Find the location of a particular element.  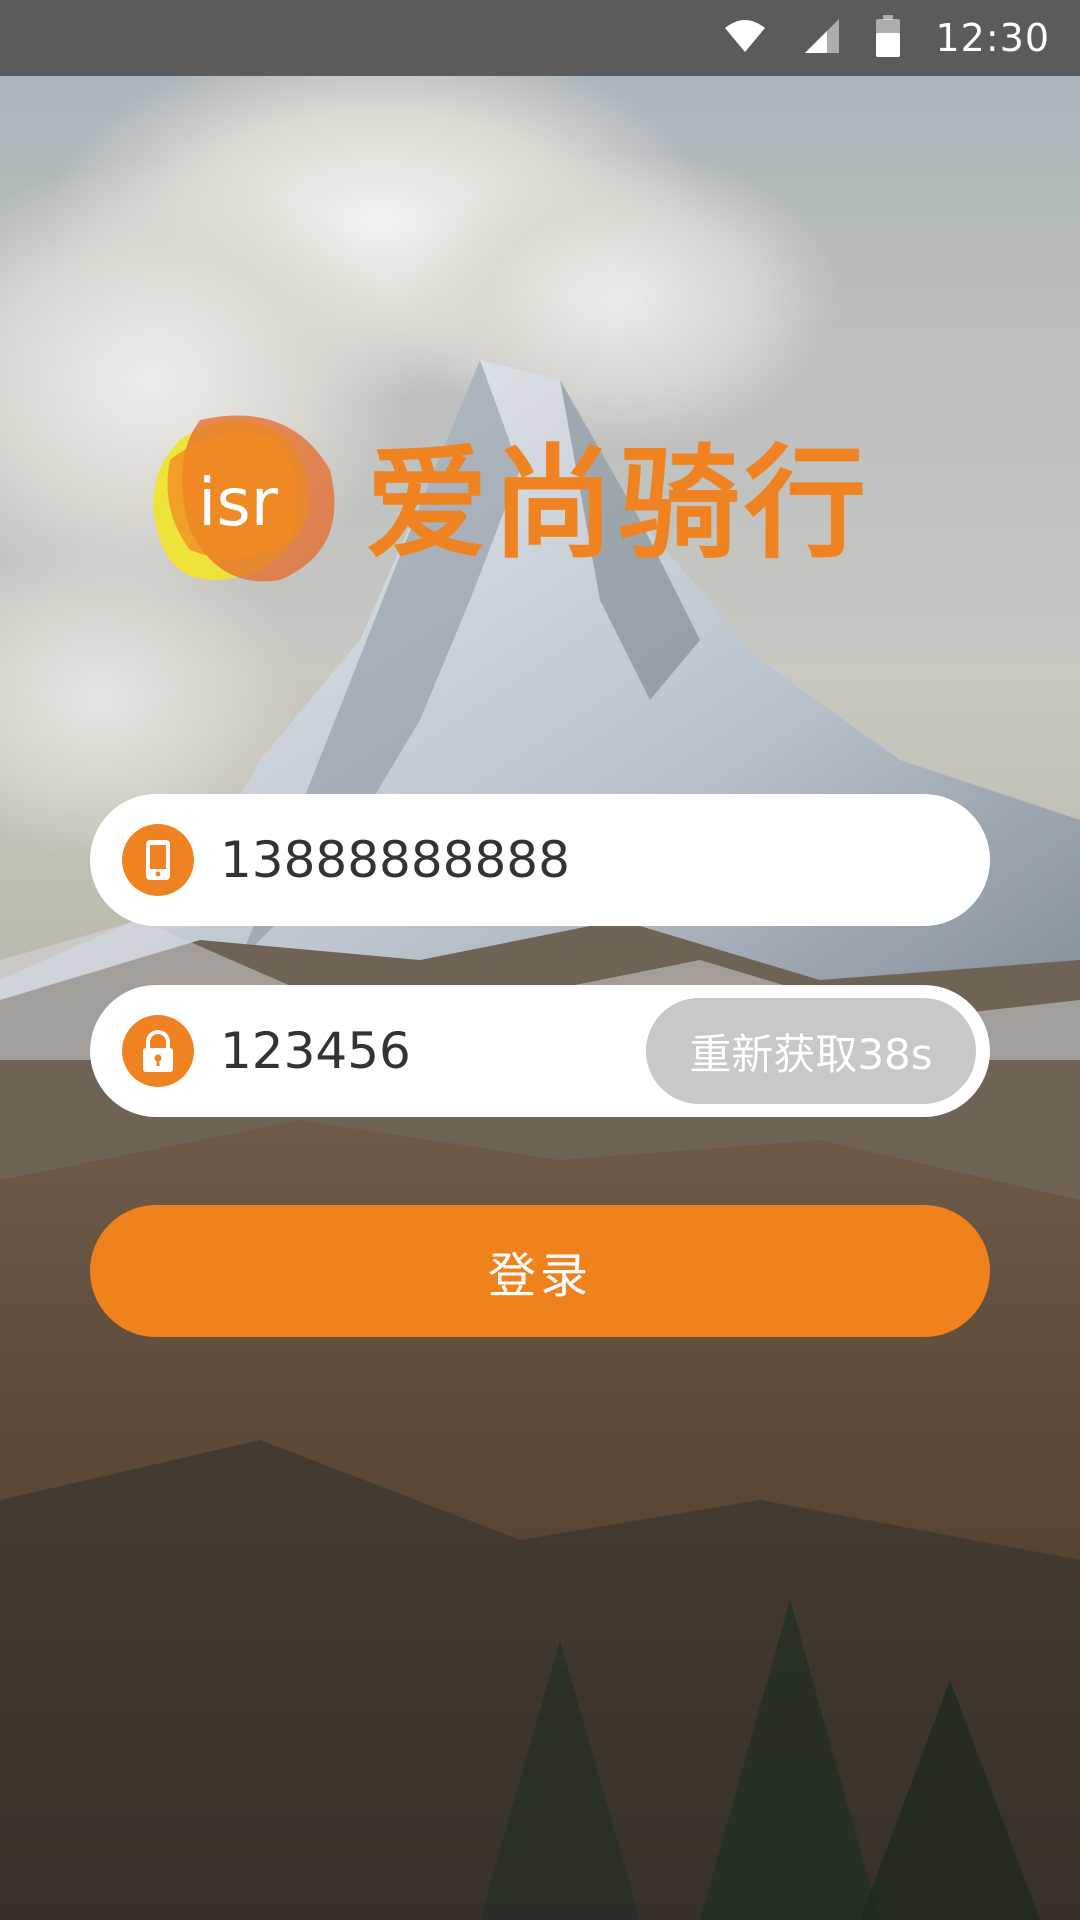

wifi-icon is located at coordinates (745, 38).